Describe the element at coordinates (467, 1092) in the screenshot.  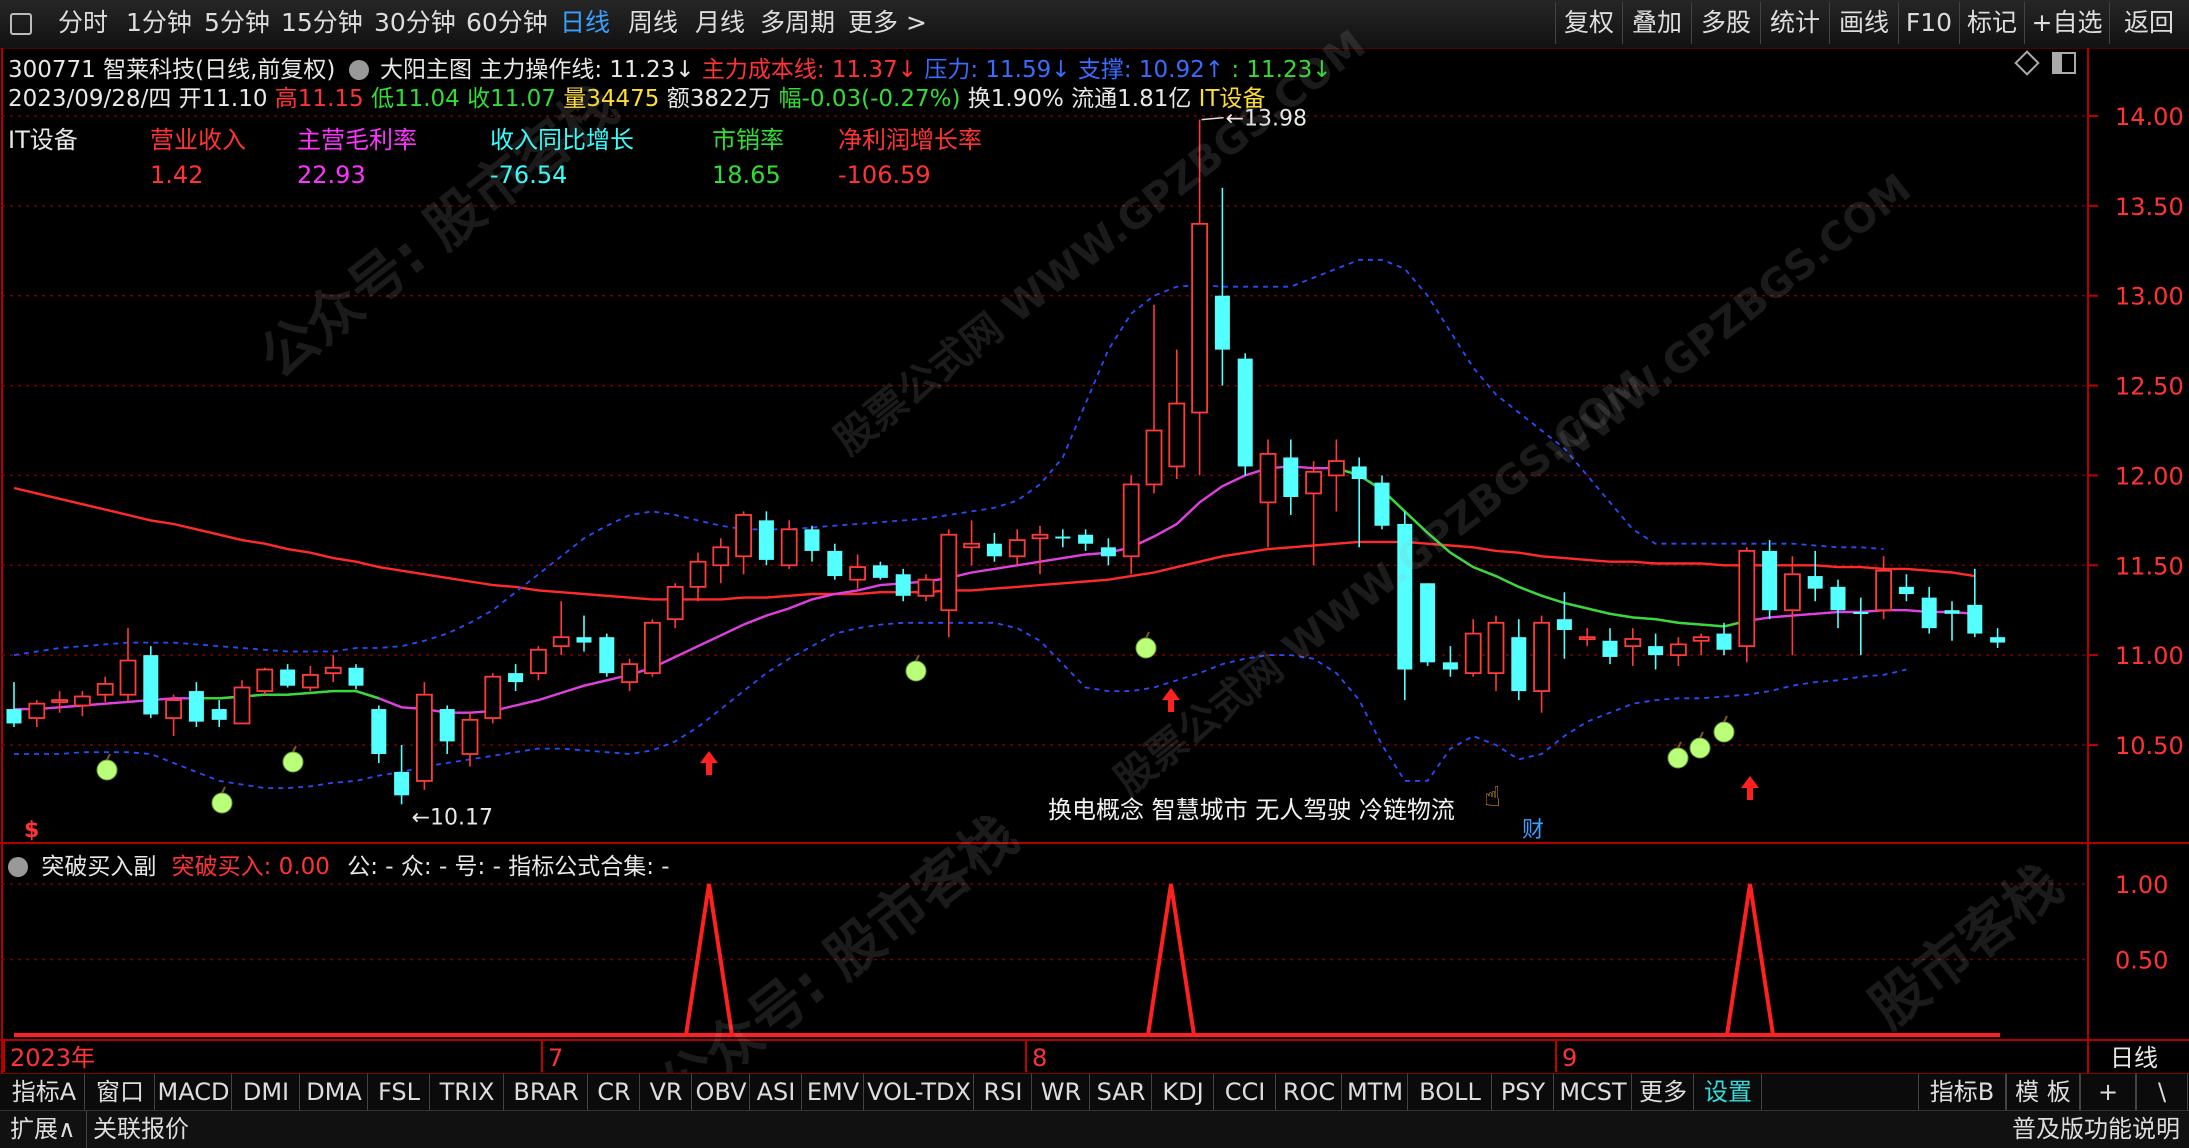
I see `indicator-tab: TRIX` at that location.